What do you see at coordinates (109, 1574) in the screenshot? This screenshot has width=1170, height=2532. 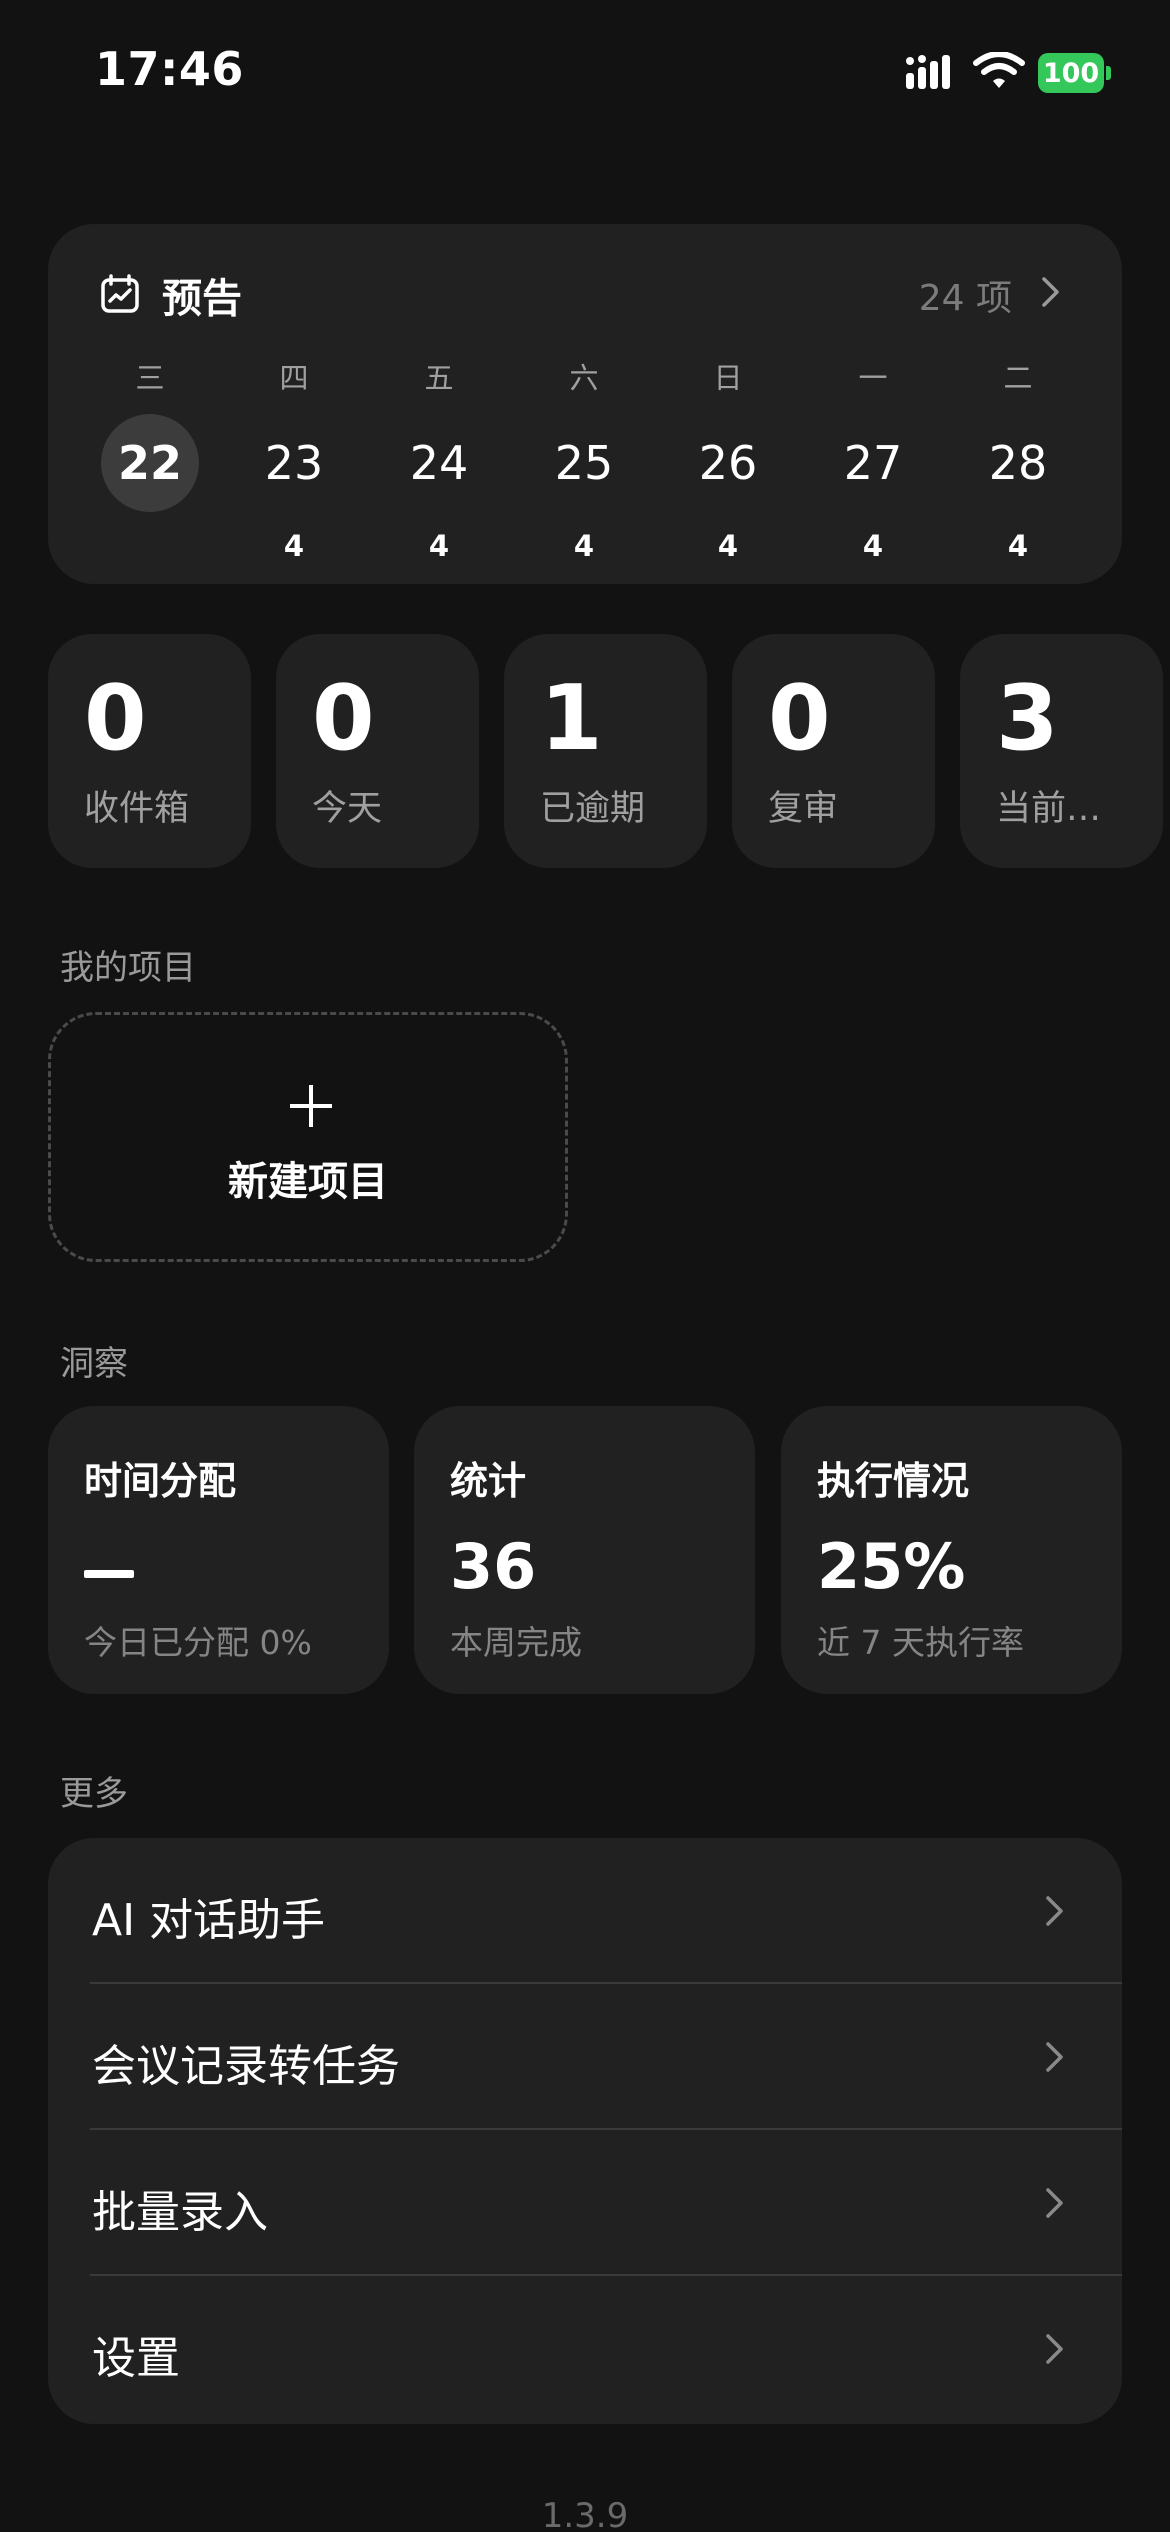 I see `insight-empty-dash` at bounding box center [109, 1574].